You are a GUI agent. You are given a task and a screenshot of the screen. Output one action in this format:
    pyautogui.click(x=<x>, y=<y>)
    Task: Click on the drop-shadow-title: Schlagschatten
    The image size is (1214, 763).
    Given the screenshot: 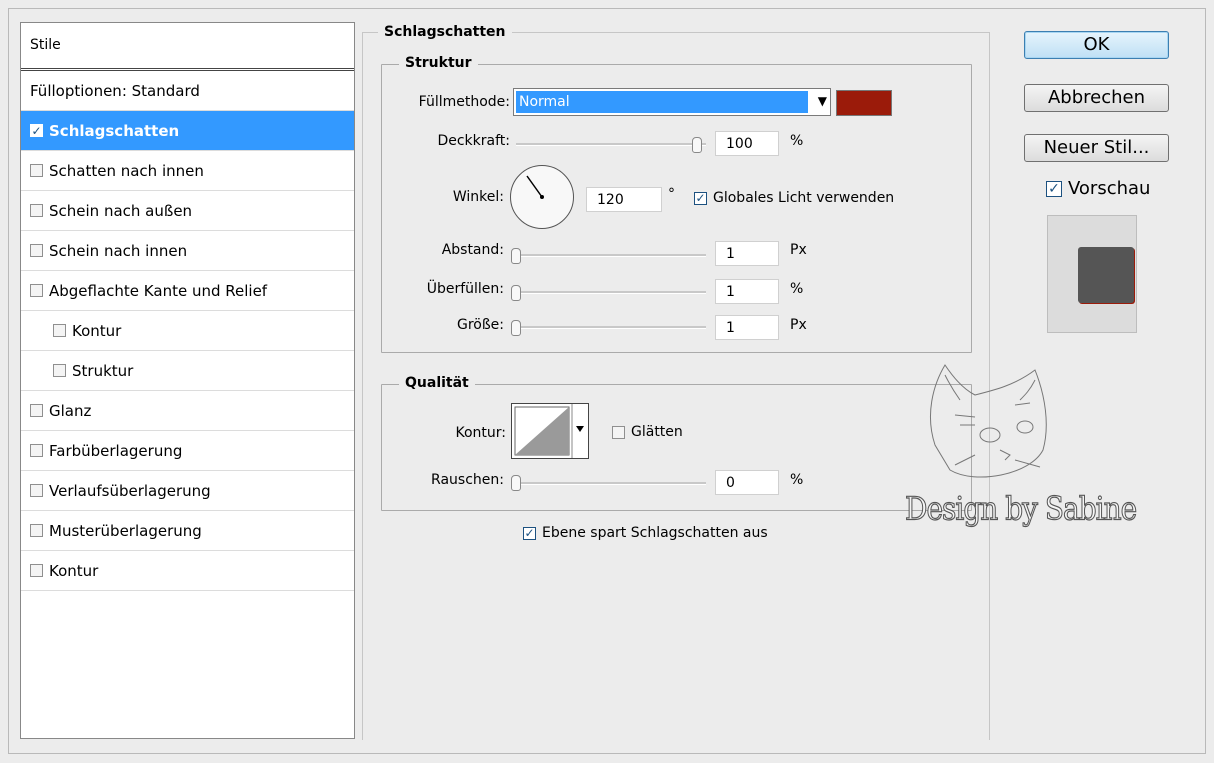 What is the action you would take?
    pyautogui.click(x=445, y=32)
    